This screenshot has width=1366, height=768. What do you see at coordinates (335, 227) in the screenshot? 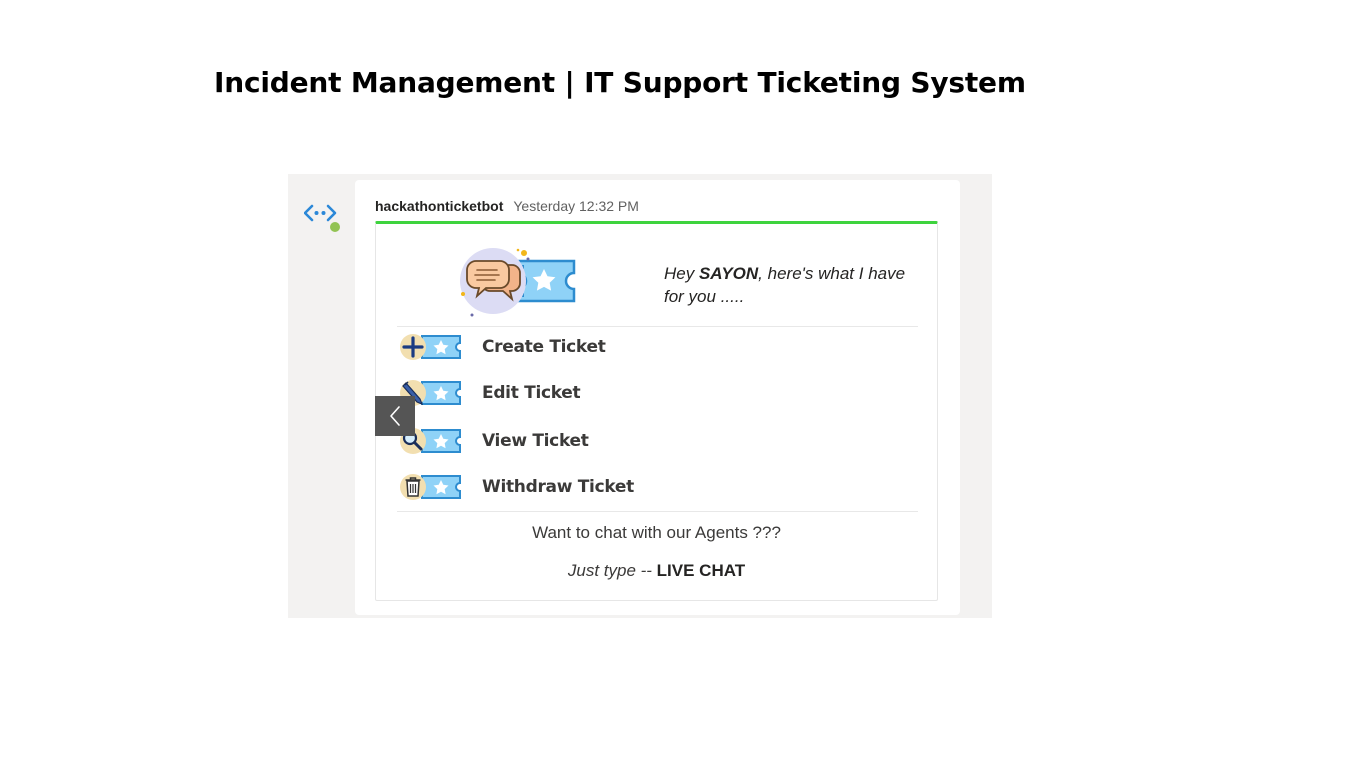
I see `status-available-badge` at bounding box center [335, 227].